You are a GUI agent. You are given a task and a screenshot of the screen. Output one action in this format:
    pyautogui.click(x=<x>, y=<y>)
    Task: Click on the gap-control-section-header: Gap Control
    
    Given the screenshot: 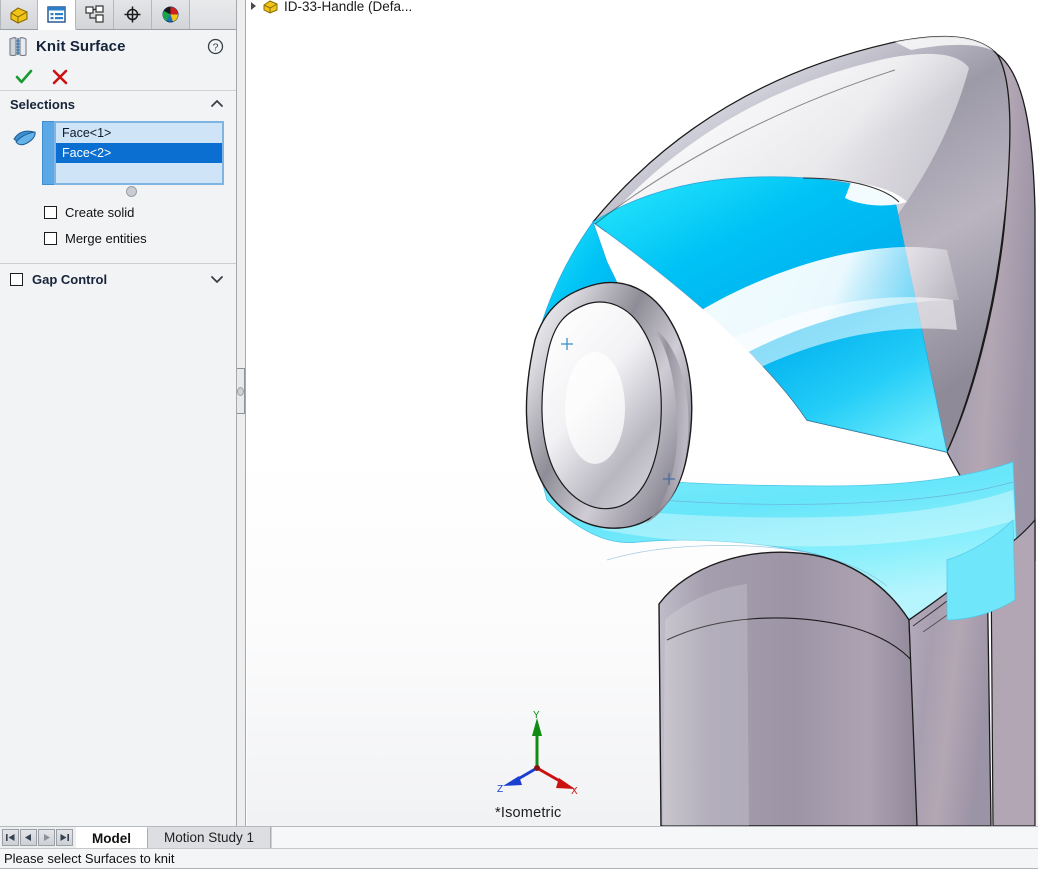 What is the action you would take?
    pyautogui.click(x=118, y=279)
    